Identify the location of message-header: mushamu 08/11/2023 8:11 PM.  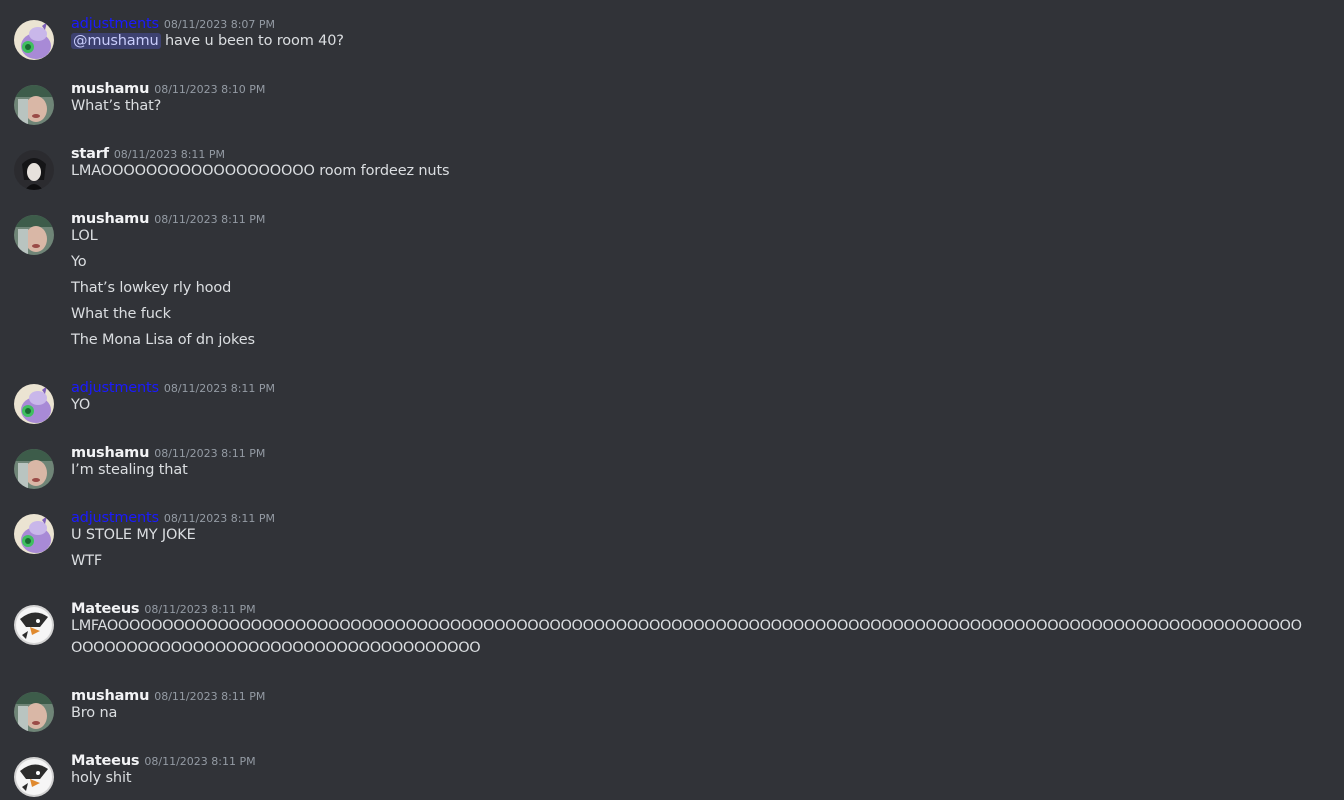
(168, 218).